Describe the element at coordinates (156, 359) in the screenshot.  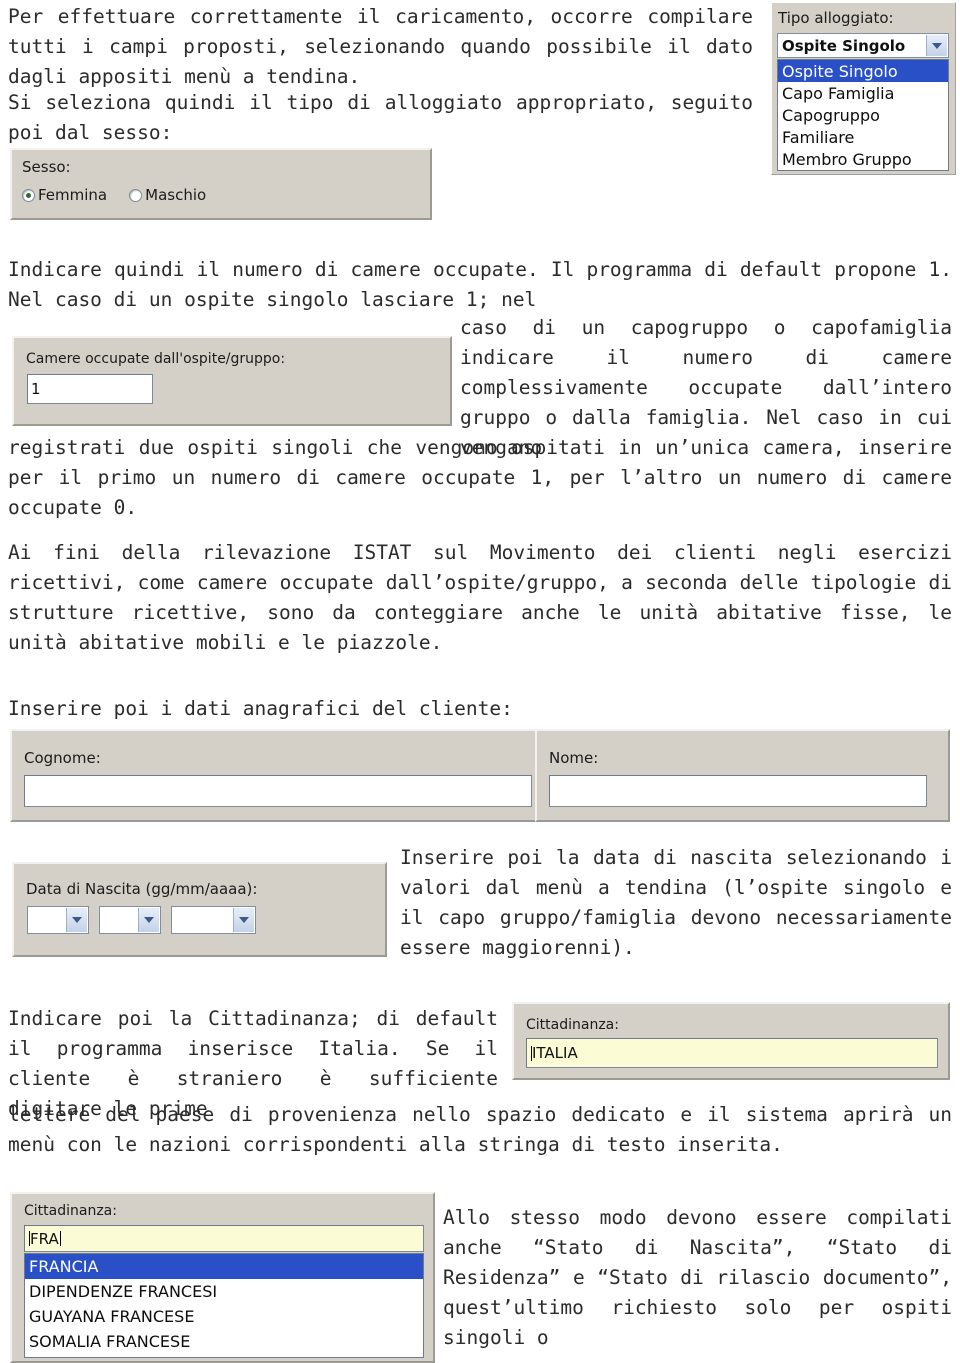
I see `camere-occupate-label: Camere occupate dall'ospite/gruppo:` at that location.